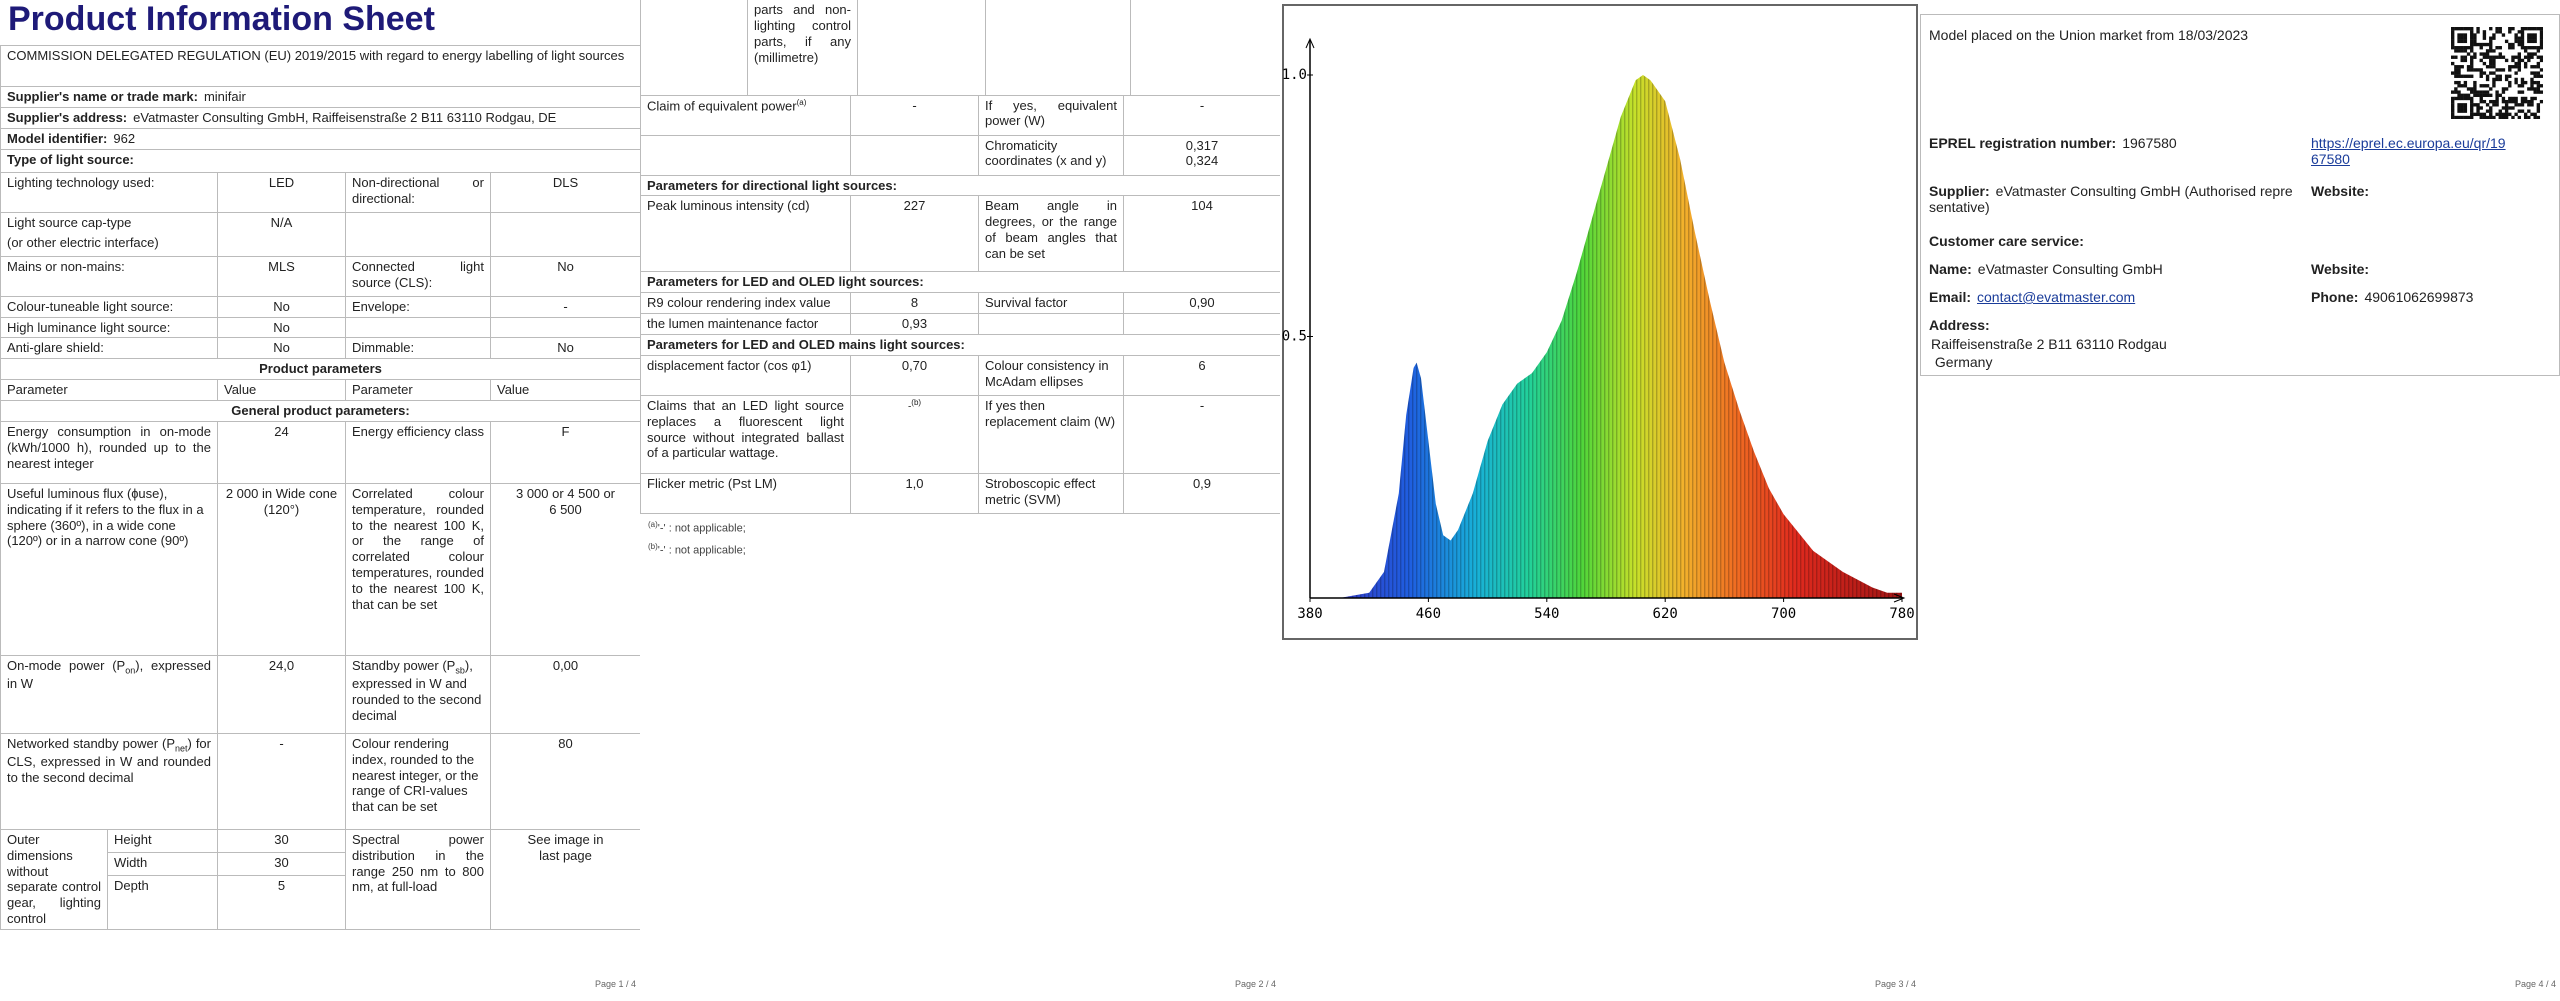 The width and height of the screenshot is (2560, 1001). I want to click on efficiency-class-value: F, so click(564, 452).